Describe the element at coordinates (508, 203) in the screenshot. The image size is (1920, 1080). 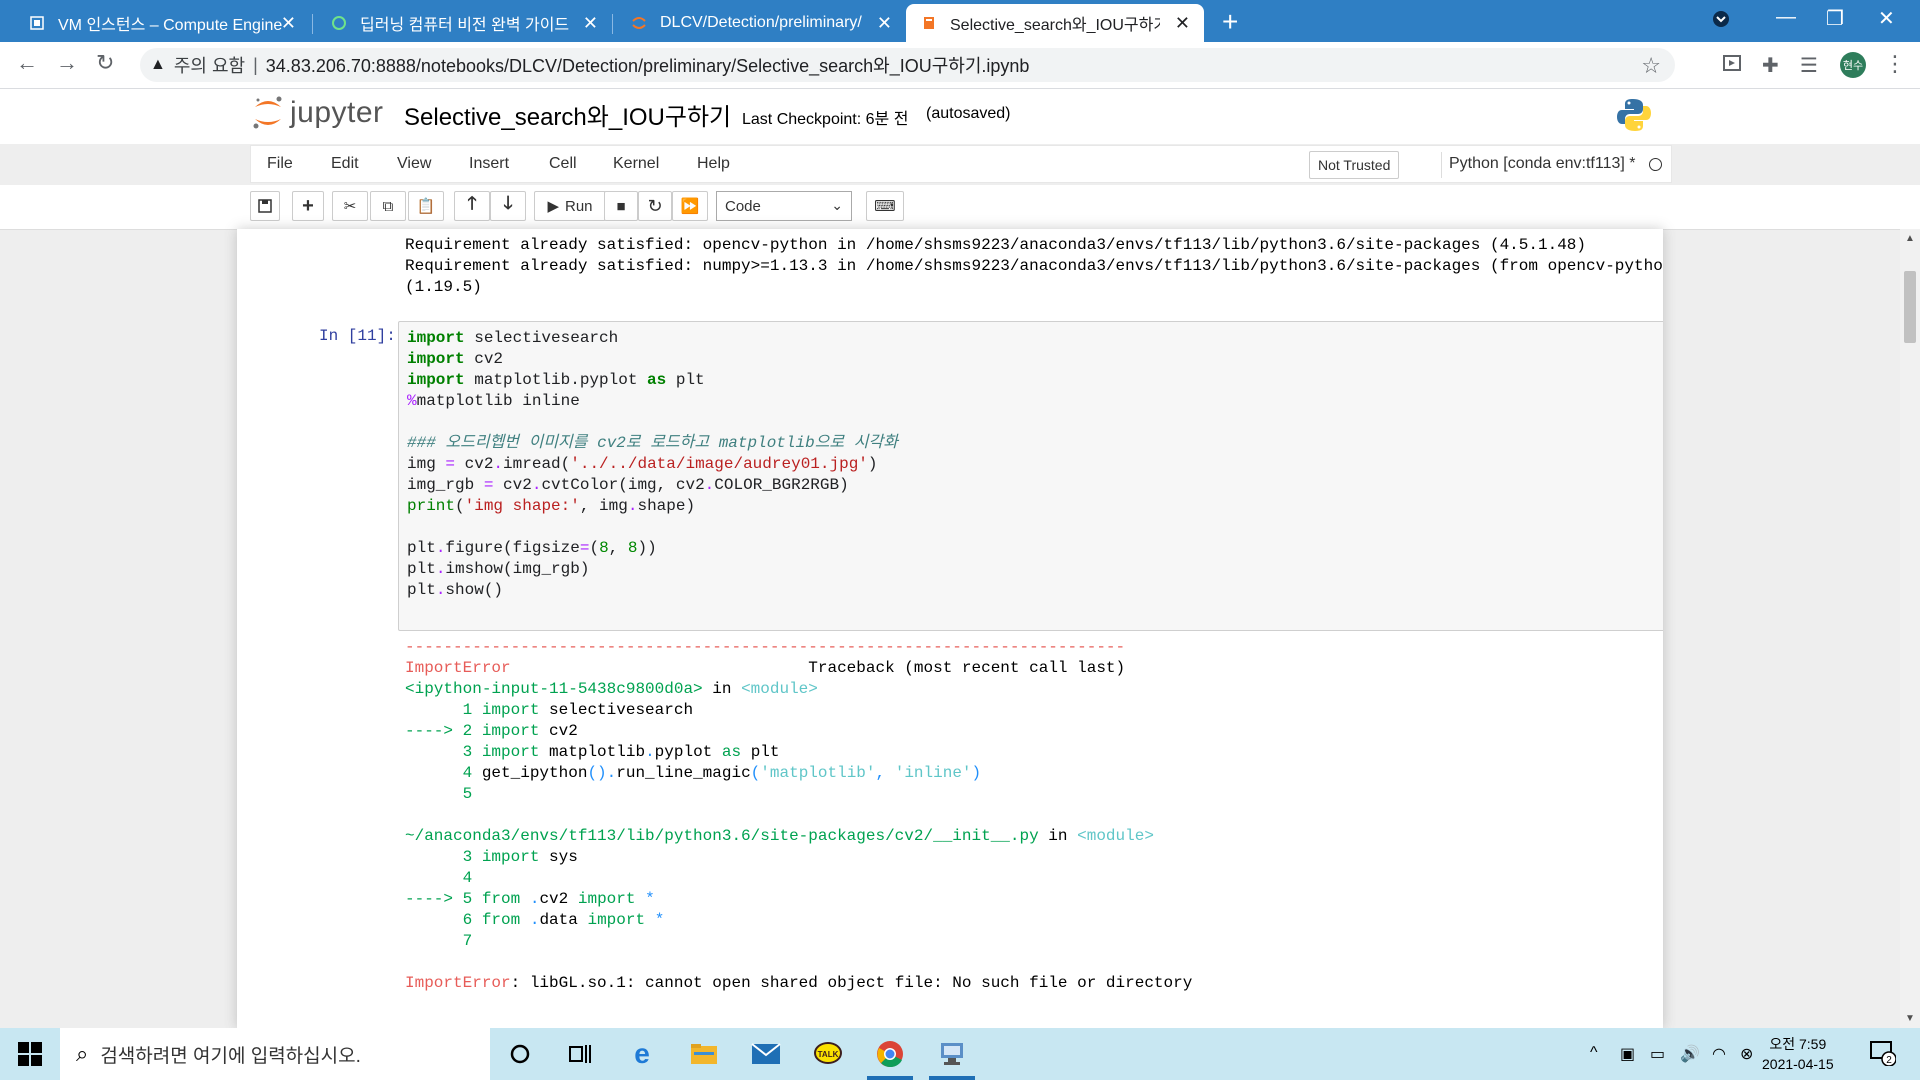
I see `arrow-down-icon: 🡓` at that location.